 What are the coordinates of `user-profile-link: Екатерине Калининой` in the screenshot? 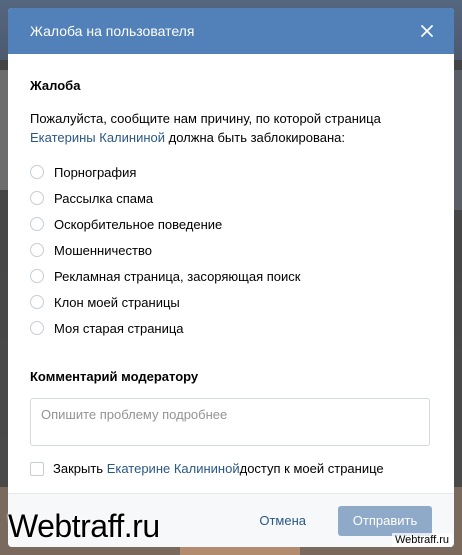 It's located at (173, 468).